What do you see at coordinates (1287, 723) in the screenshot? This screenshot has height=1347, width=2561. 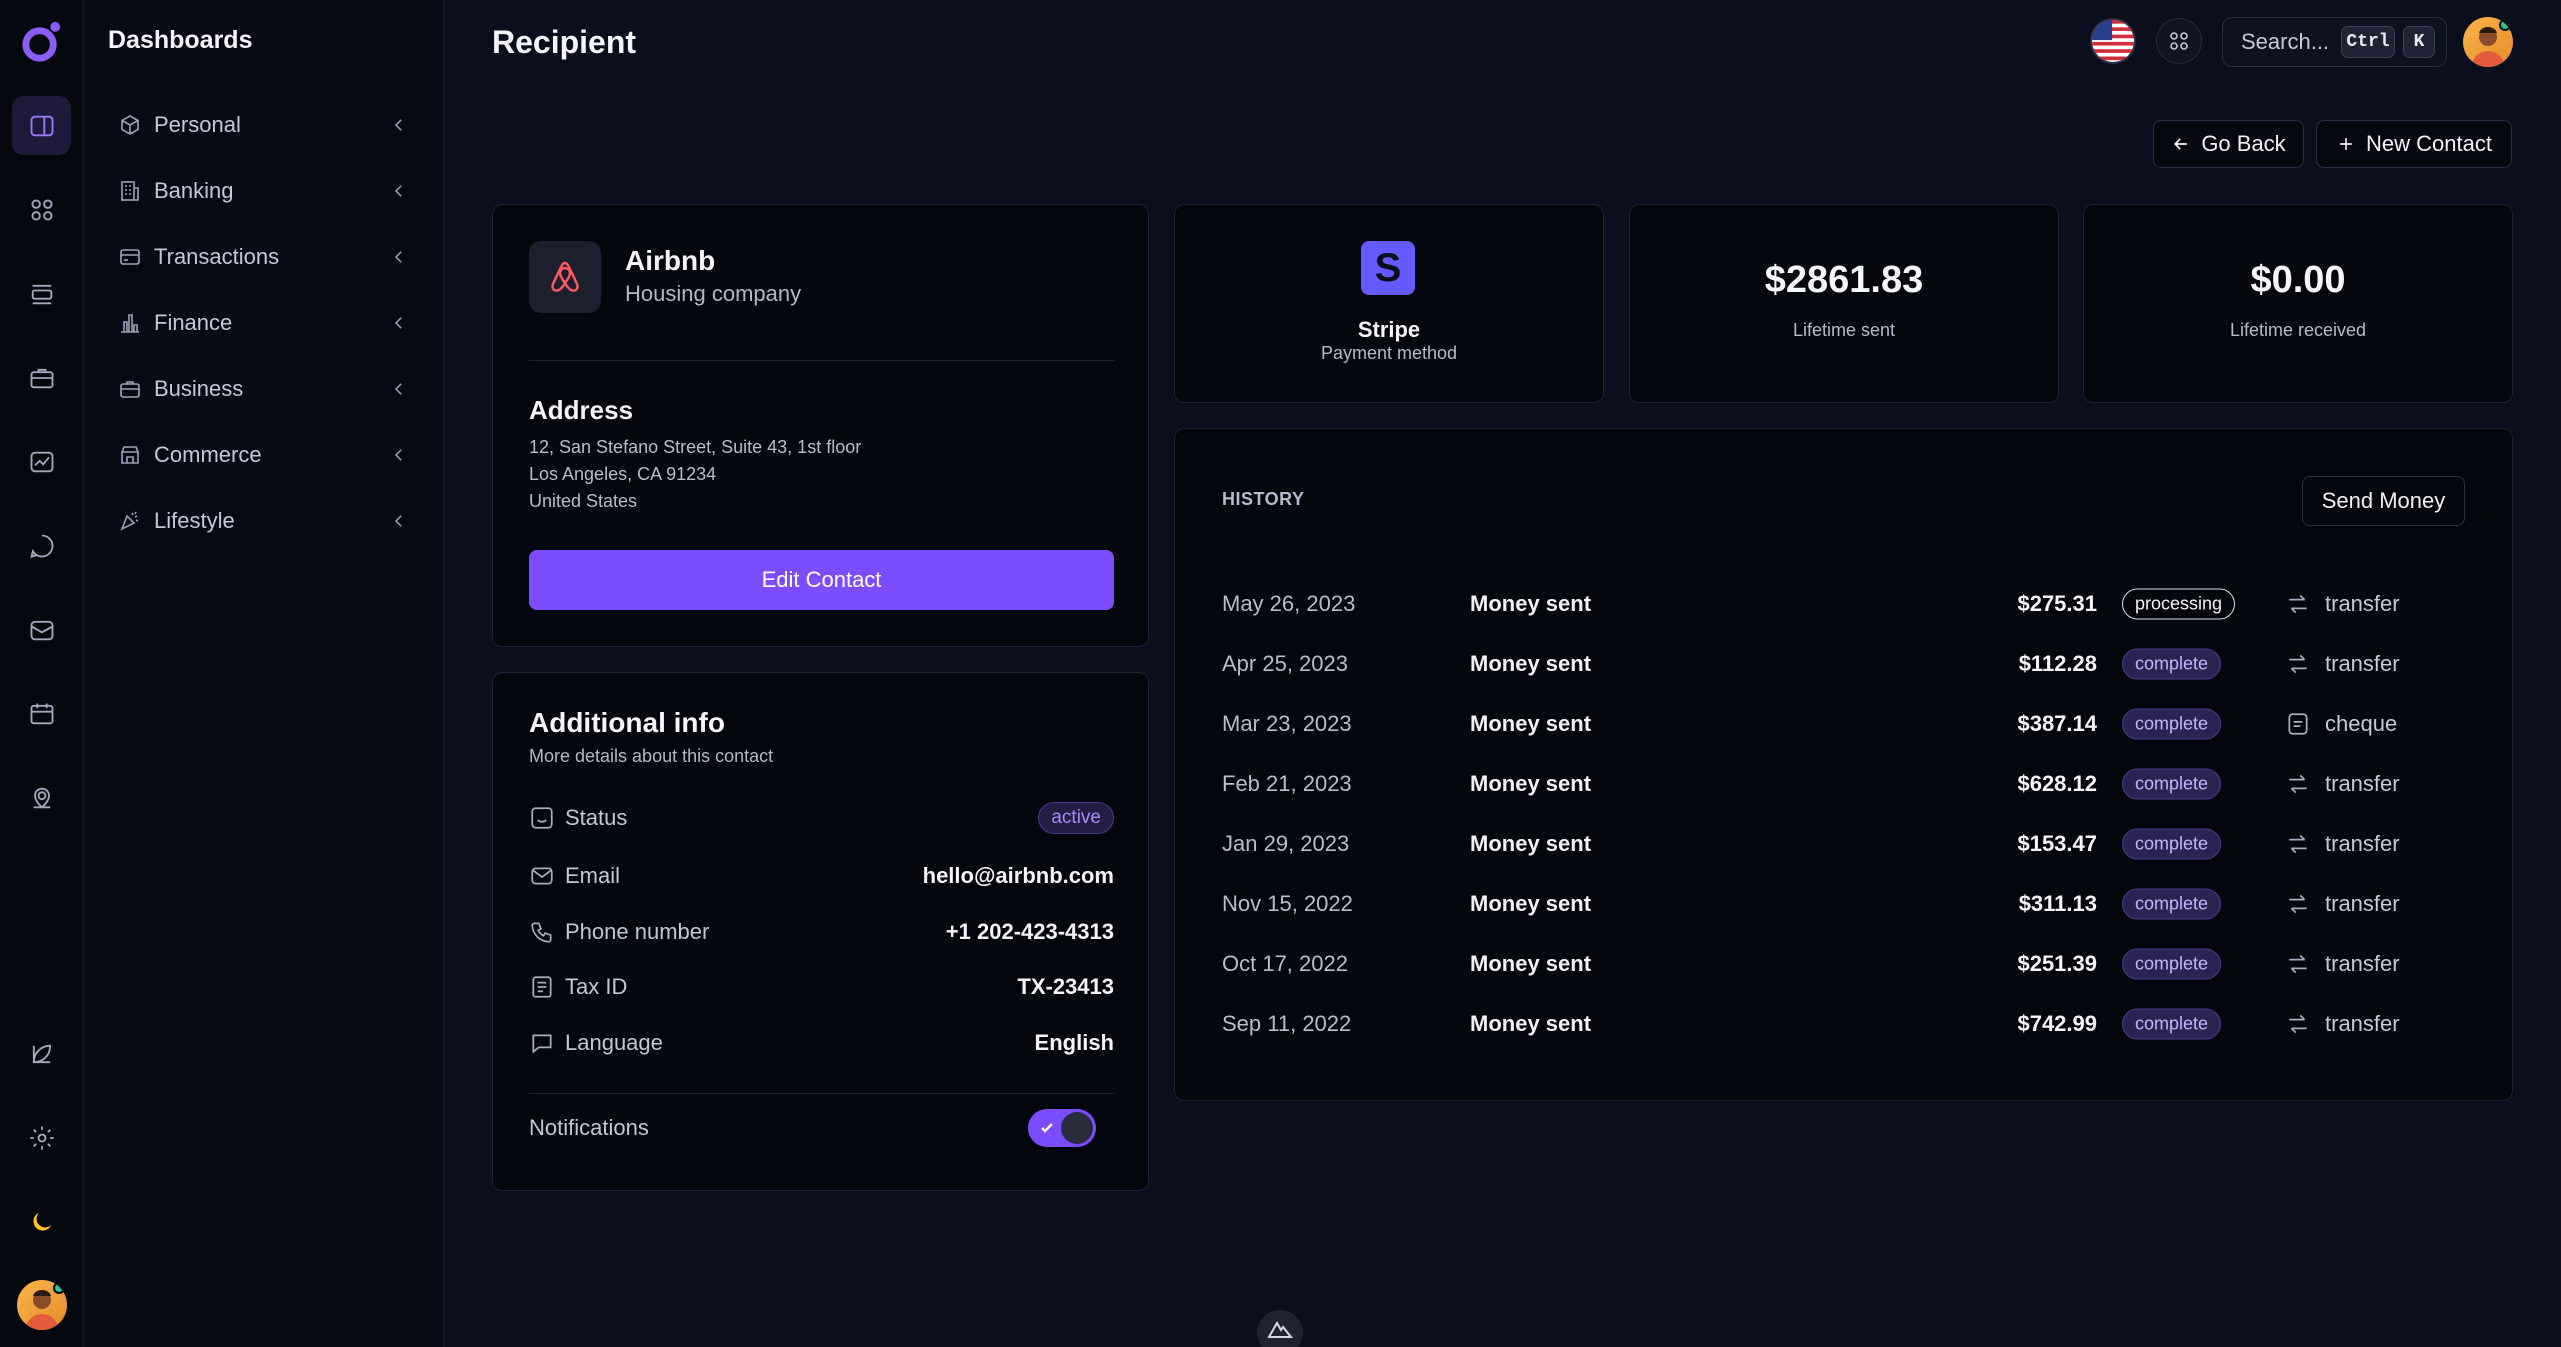 I see `history-date: Mar 23, 2023` at bounding box center [1287, 723].